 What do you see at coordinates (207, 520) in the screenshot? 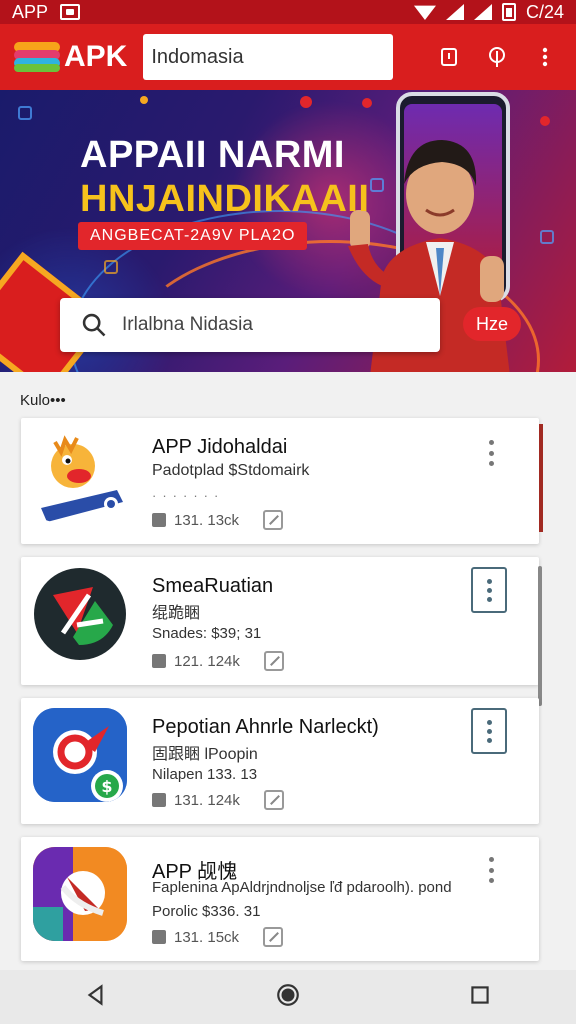
I see `app-meta-value: 131. 13ck` at bounding box center [207, 520].